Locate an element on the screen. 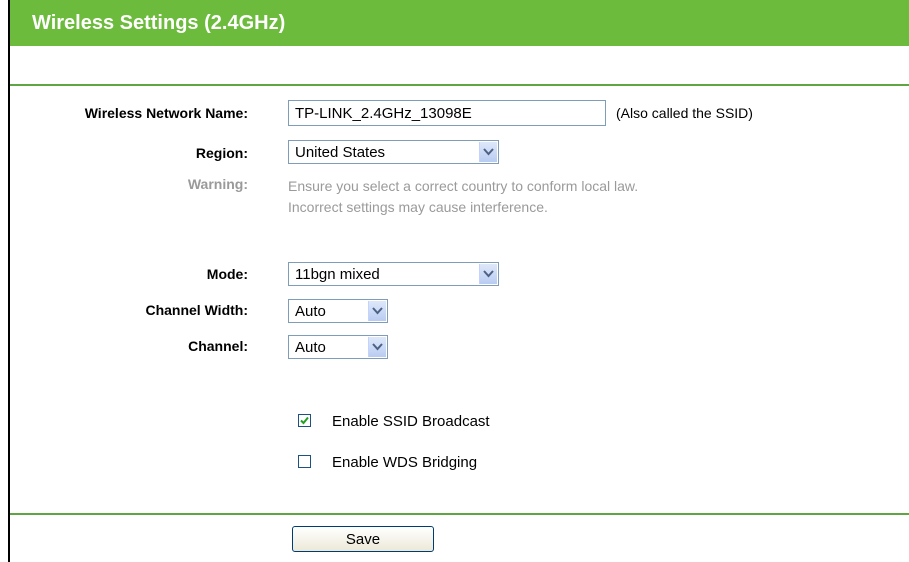 This screenshot has height=562, width=909. title-bar: Wireless Settings (2.4GHz) is located at coordinates (459, 23).